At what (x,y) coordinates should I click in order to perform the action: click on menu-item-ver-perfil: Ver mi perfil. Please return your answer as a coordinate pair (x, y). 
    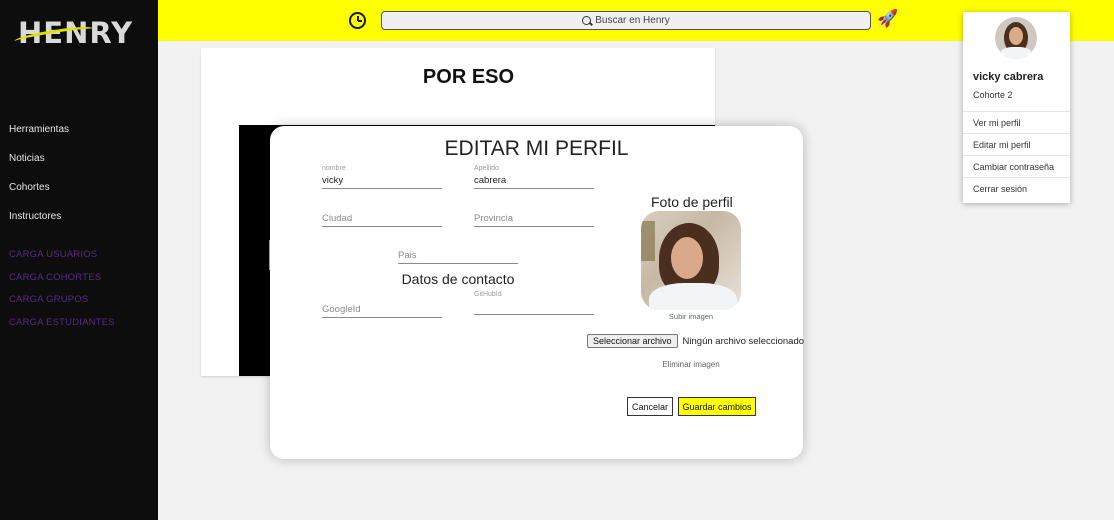
    Looking at the image, I should click on (1016, 122).